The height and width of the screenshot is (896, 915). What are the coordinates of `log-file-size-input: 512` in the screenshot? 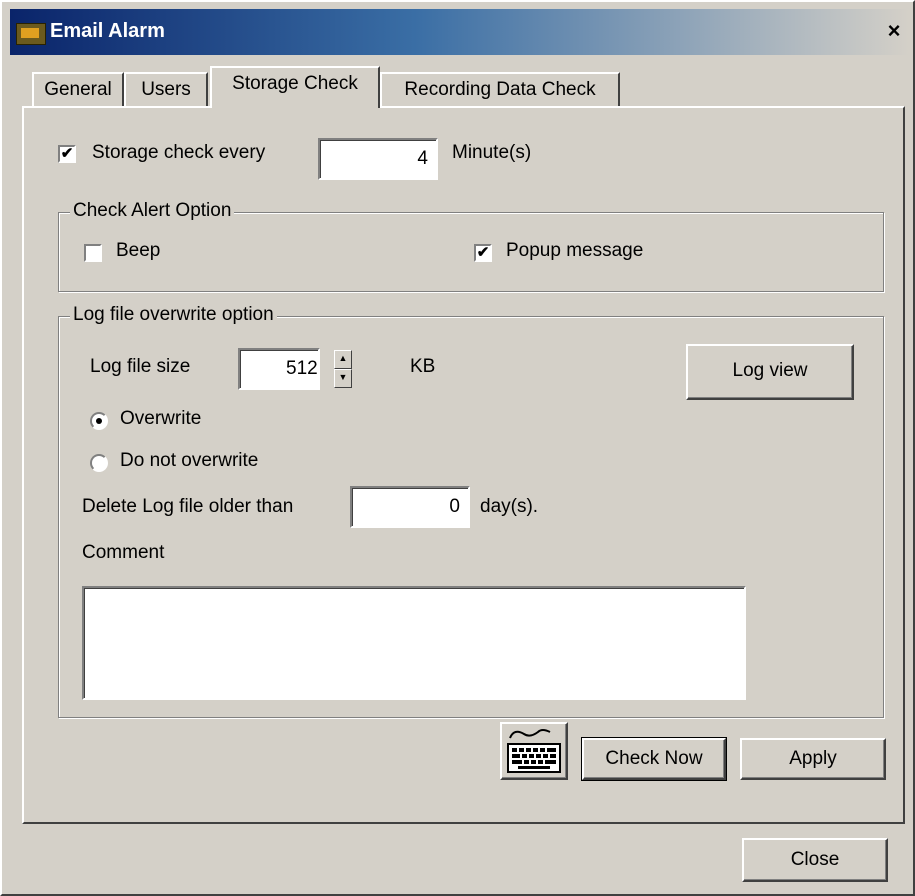 It's located at (279, 369).